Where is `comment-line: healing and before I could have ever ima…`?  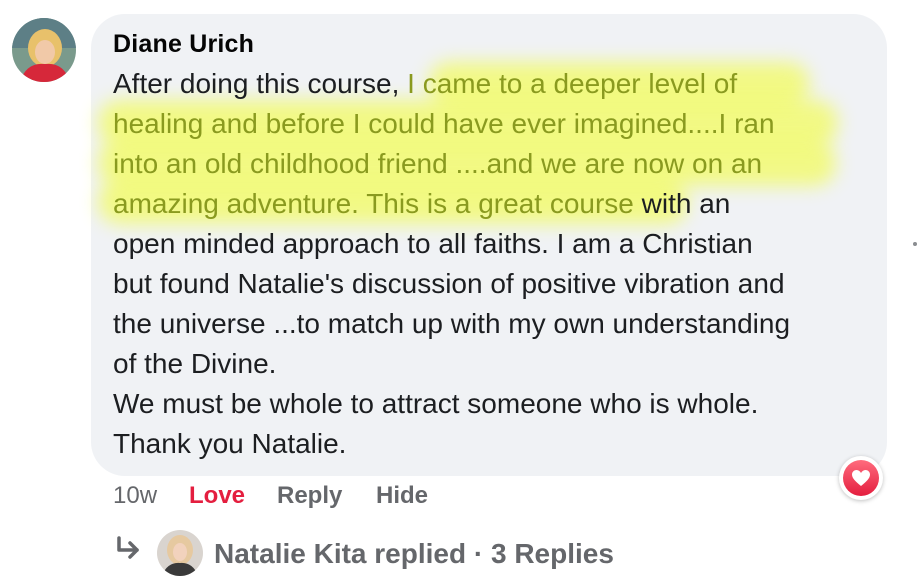 comment-line: healing and before I could have ever ima… is located at coordinates (444, 124).